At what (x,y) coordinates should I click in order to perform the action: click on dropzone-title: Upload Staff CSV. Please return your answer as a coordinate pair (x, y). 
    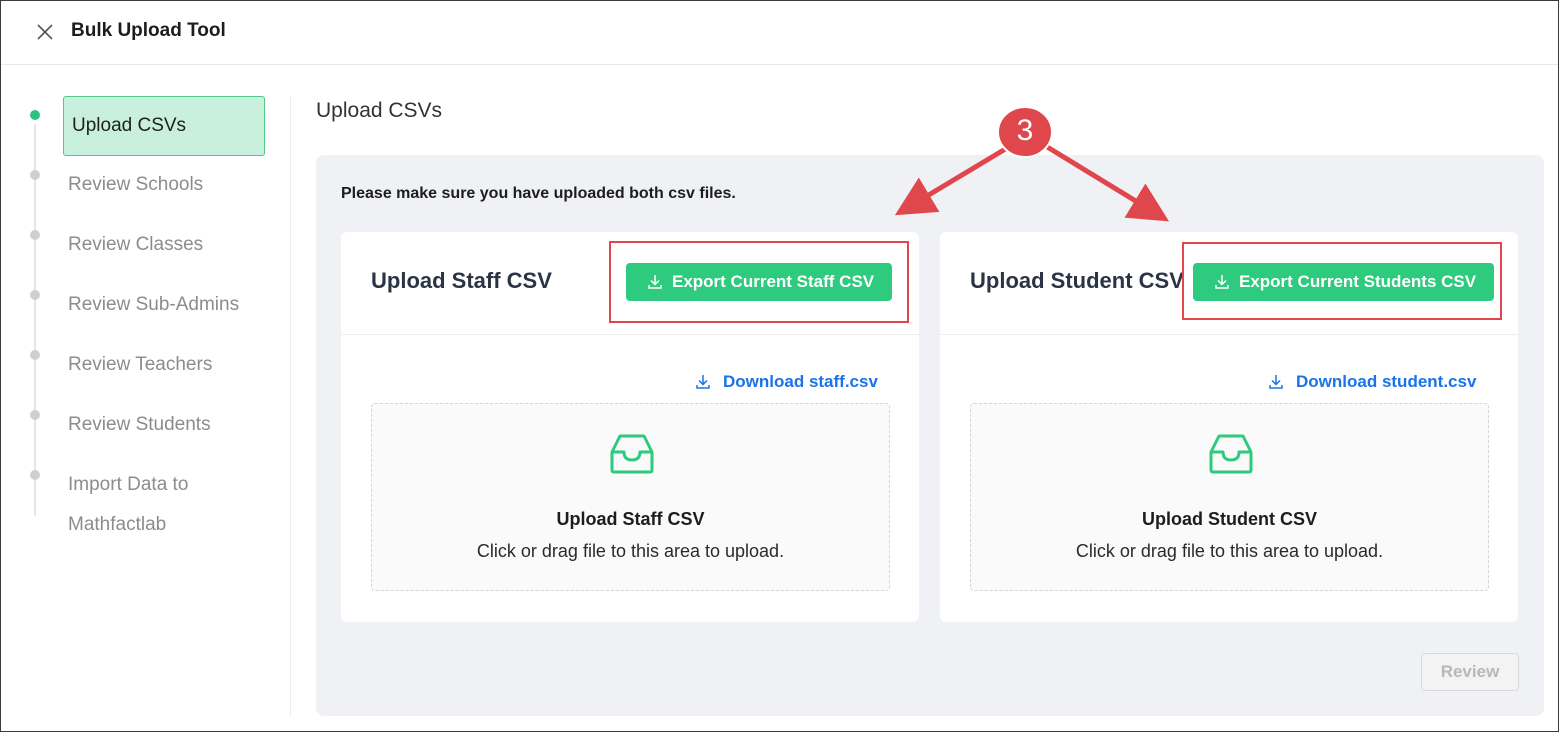
    Looking at the image, I should click on (630, 519).